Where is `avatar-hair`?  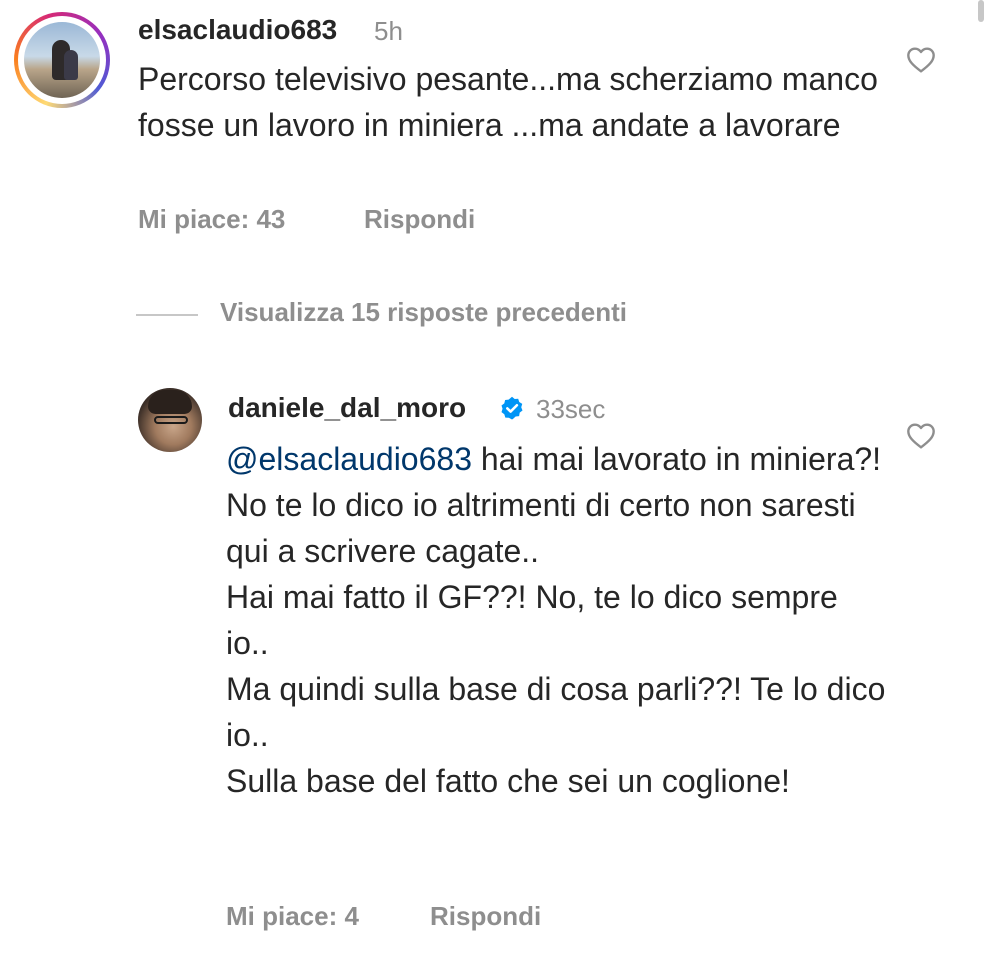
avatar-hair is located at coordinates (170, 402).